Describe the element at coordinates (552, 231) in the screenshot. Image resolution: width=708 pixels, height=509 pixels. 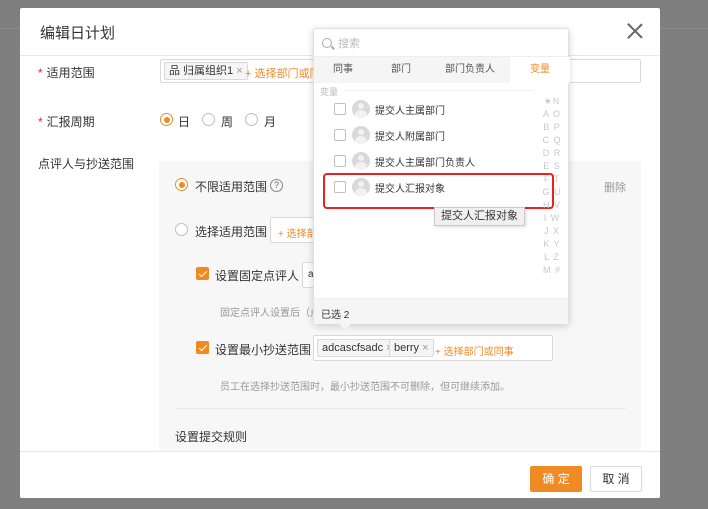
I see `alpha-index-letter: J X` at that location.